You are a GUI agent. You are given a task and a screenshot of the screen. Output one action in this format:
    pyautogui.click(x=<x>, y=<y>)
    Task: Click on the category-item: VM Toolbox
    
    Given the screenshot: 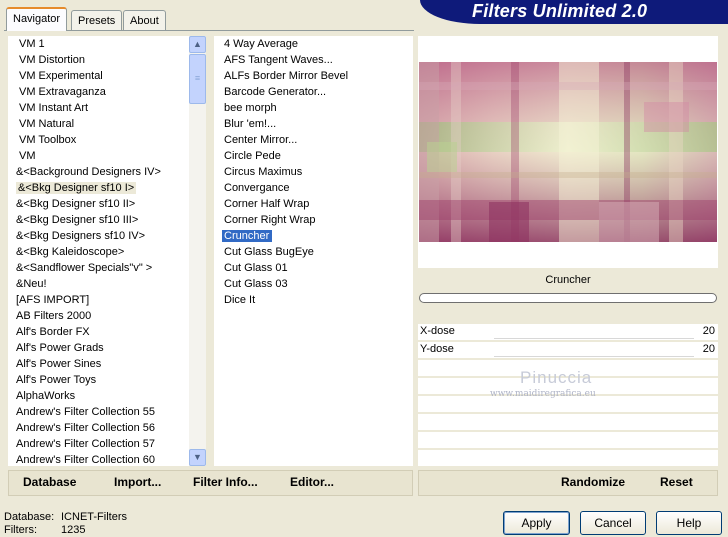 What is the action you would take?
    pyautogui.click(x=42, y=140)
    